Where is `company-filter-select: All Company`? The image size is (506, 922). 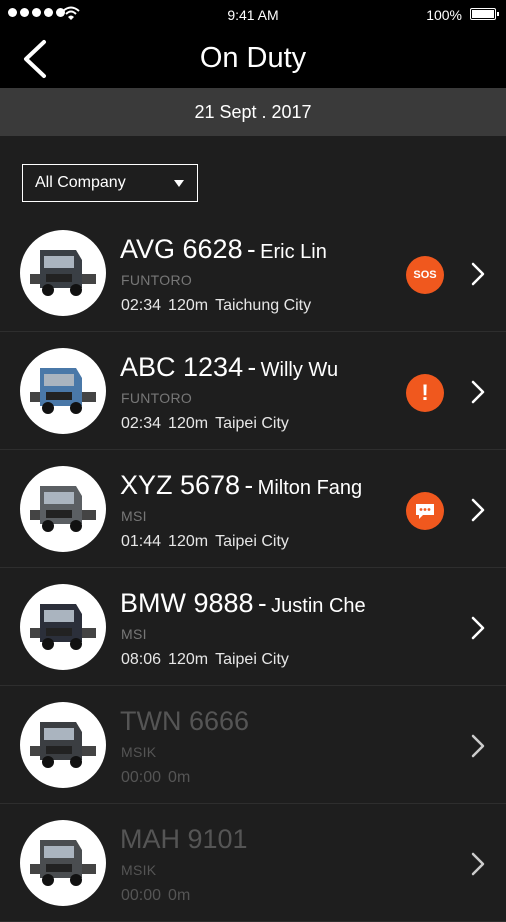
company-filter-select: All Company is located at coordinates (110, 183).